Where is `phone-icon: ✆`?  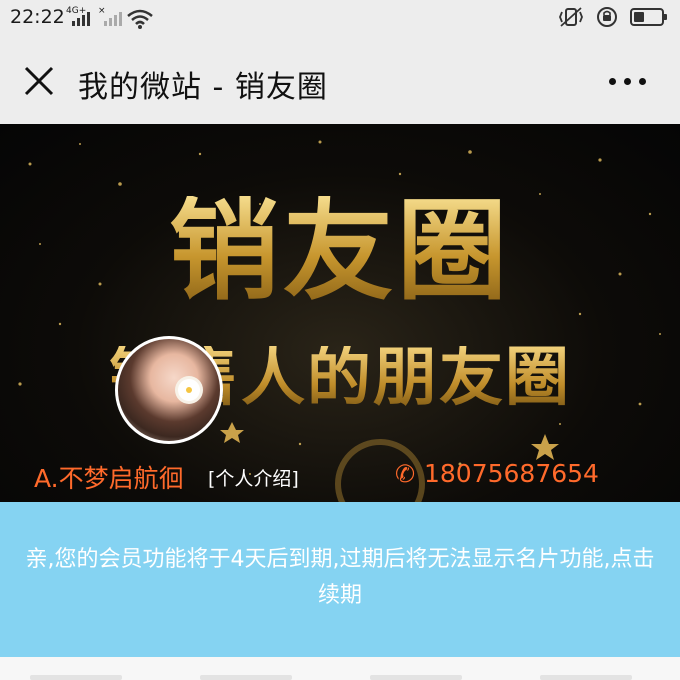 phone-icon: ✆ is located at coordinates (405, 474).